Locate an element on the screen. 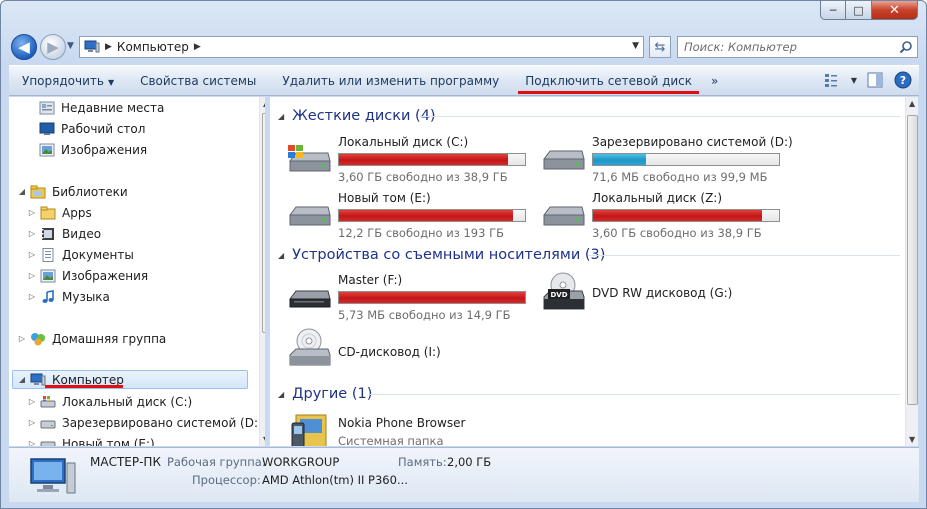 The height and width of the screenshot is (509, 927). workgroup-value: WORKGROUP is located at coordinates (301, 462).